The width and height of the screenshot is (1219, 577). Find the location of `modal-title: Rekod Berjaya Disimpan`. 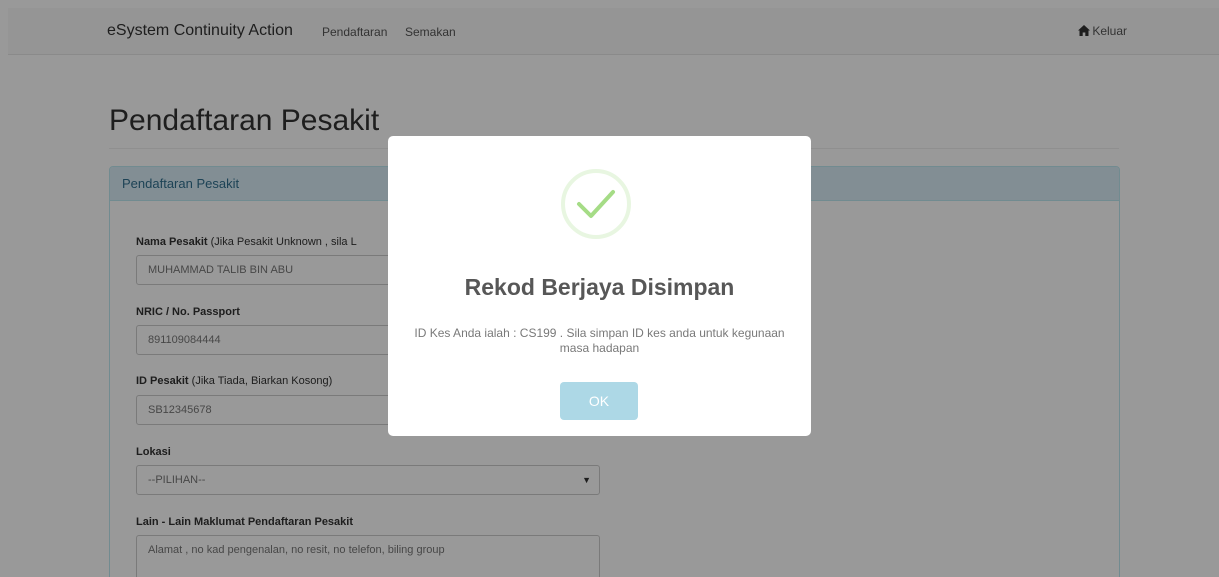

modal-title: Rekod Berjaya Disimpan is located at coordinates (599, 287).